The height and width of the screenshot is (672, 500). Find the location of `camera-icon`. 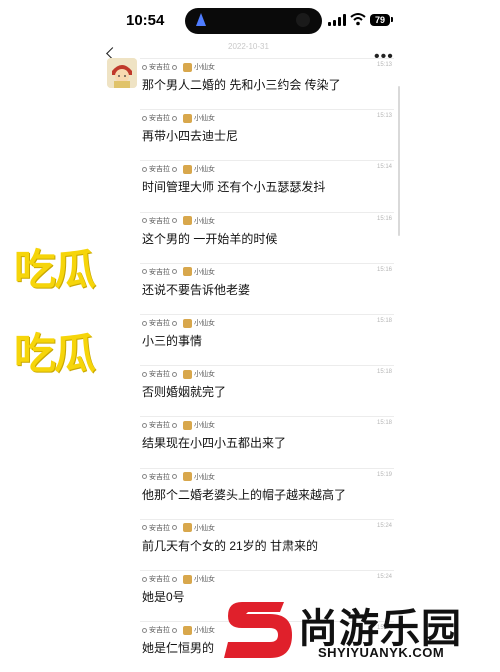

camera-icon is located at coordinates (303, 20).